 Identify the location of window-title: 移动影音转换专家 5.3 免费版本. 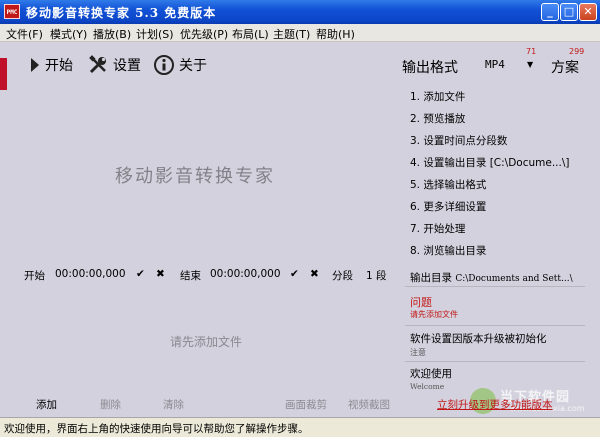
(121, 13).